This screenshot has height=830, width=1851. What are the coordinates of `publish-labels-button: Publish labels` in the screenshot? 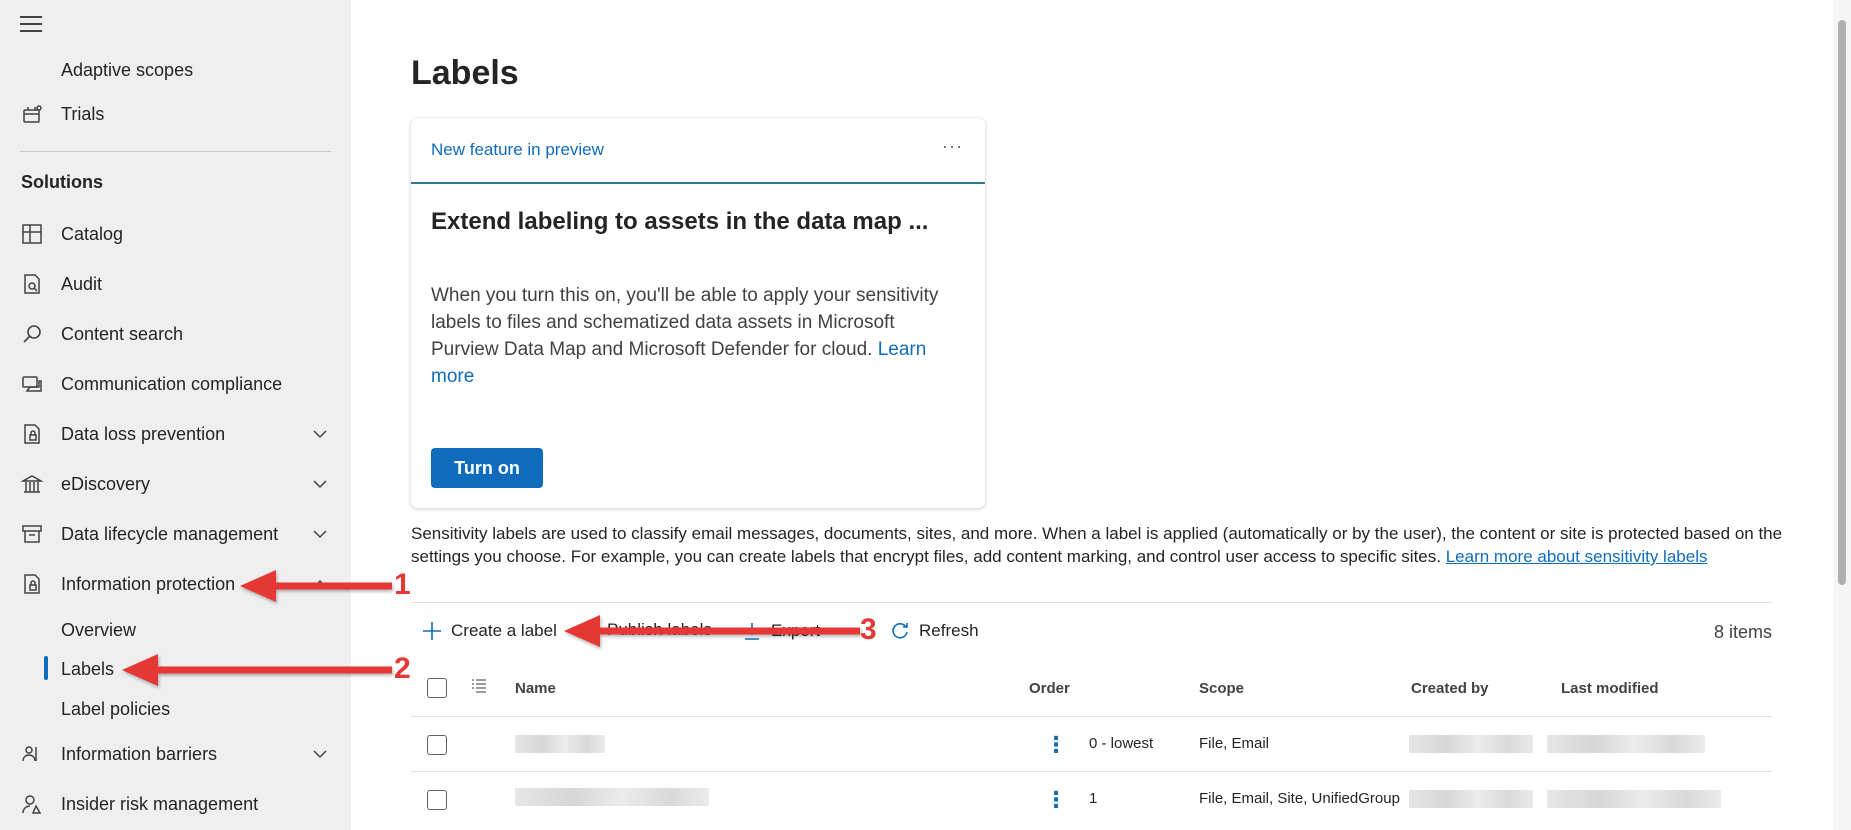 It's located at (659, 630).